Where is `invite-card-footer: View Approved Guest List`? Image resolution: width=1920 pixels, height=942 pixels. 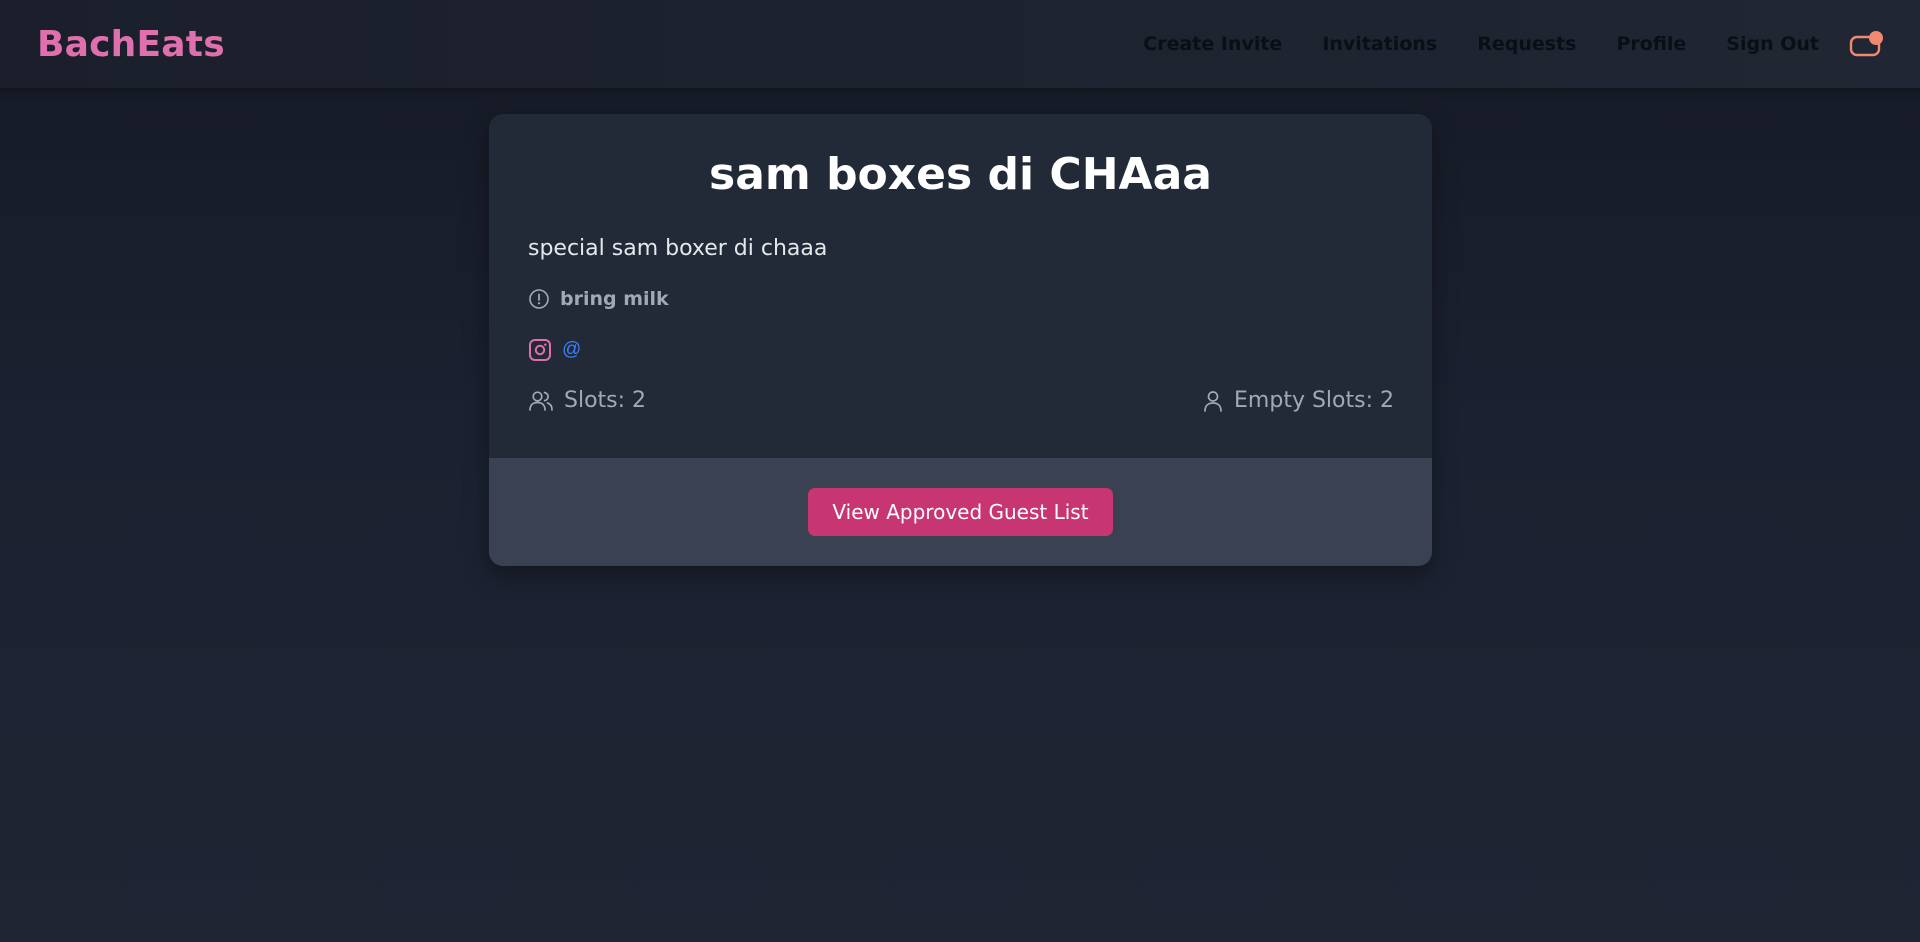 invite-card-footer: View Approved Guest List is located at coordinates (960, 512).